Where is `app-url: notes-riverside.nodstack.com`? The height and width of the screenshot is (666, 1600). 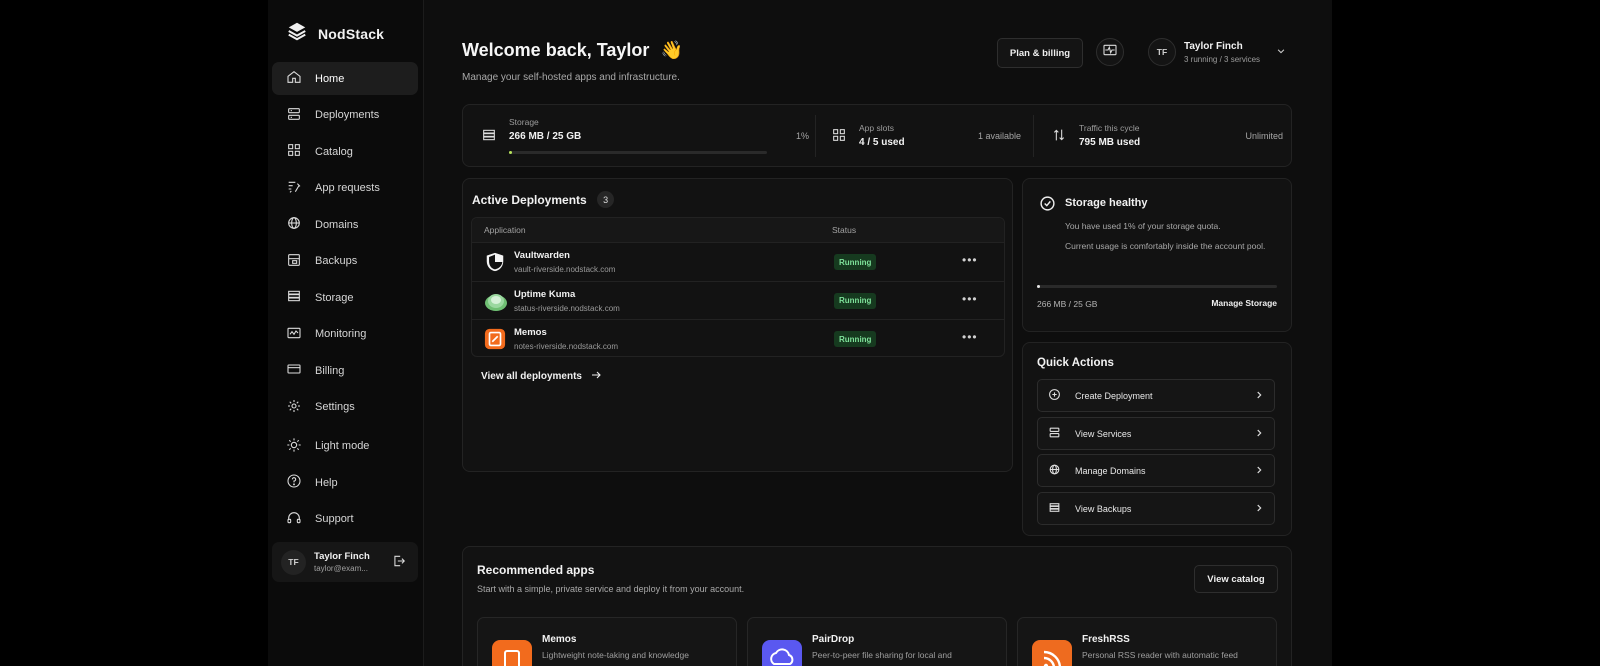 app-url: notes-riverside.nodstack.com is located at coordinates (566, 346).